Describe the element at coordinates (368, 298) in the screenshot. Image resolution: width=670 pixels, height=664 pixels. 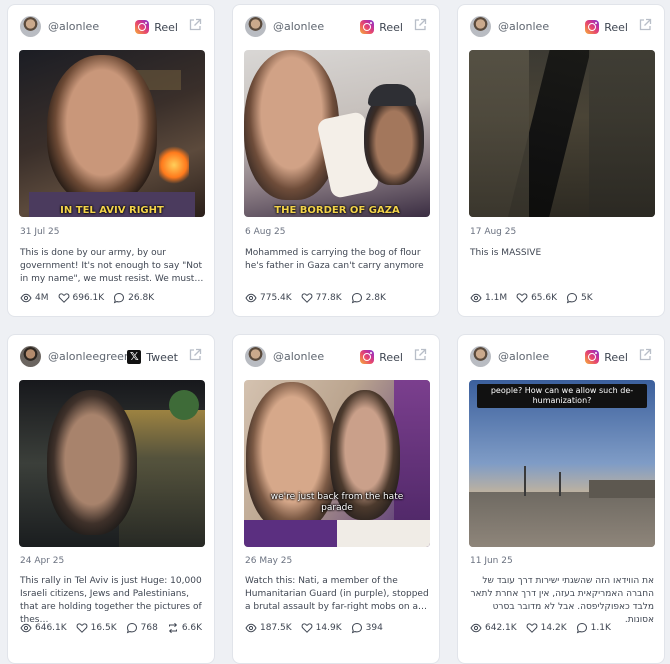
I see `comments-stat: 2.8K` at that location.